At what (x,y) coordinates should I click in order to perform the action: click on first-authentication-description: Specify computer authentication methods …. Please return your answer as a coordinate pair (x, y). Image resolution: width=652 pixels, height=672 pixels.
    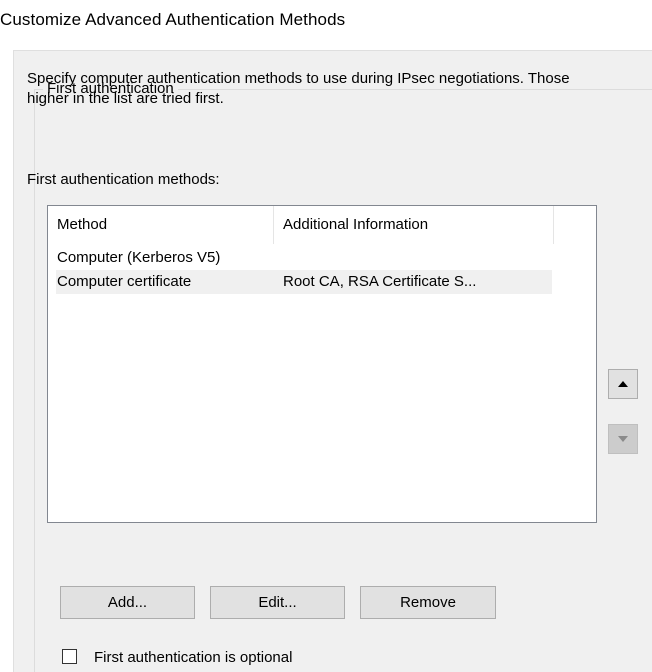
    Looking at the image, I should click on (298, 88).